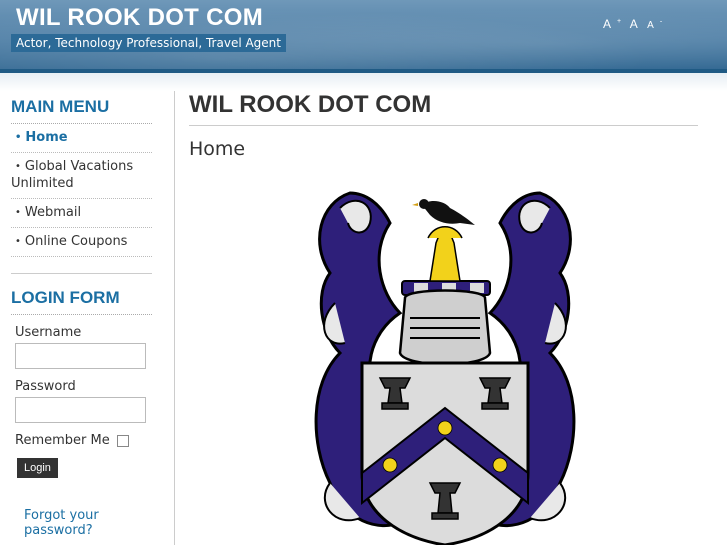 This screenshot has width=727, height=545. I want to click on menu-item-label: Online Coupons, so click(76, 241).